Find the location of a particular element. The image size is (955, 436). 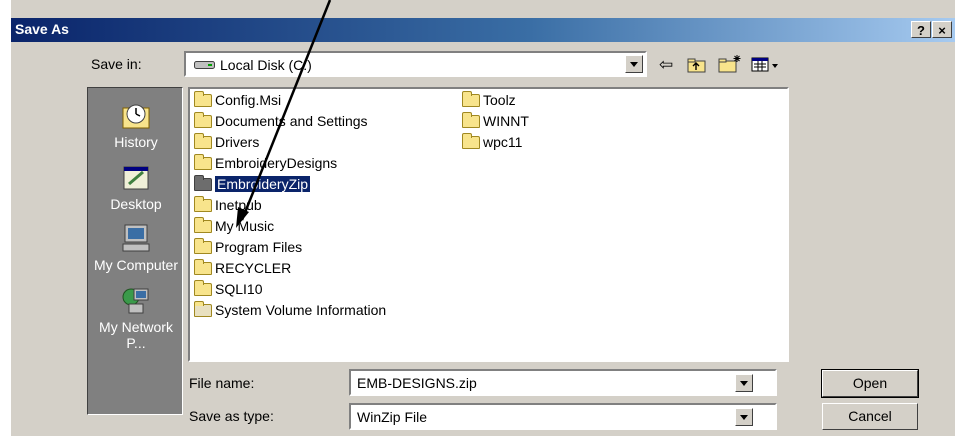

annotation-arrow is located at coordinates (284, 114).